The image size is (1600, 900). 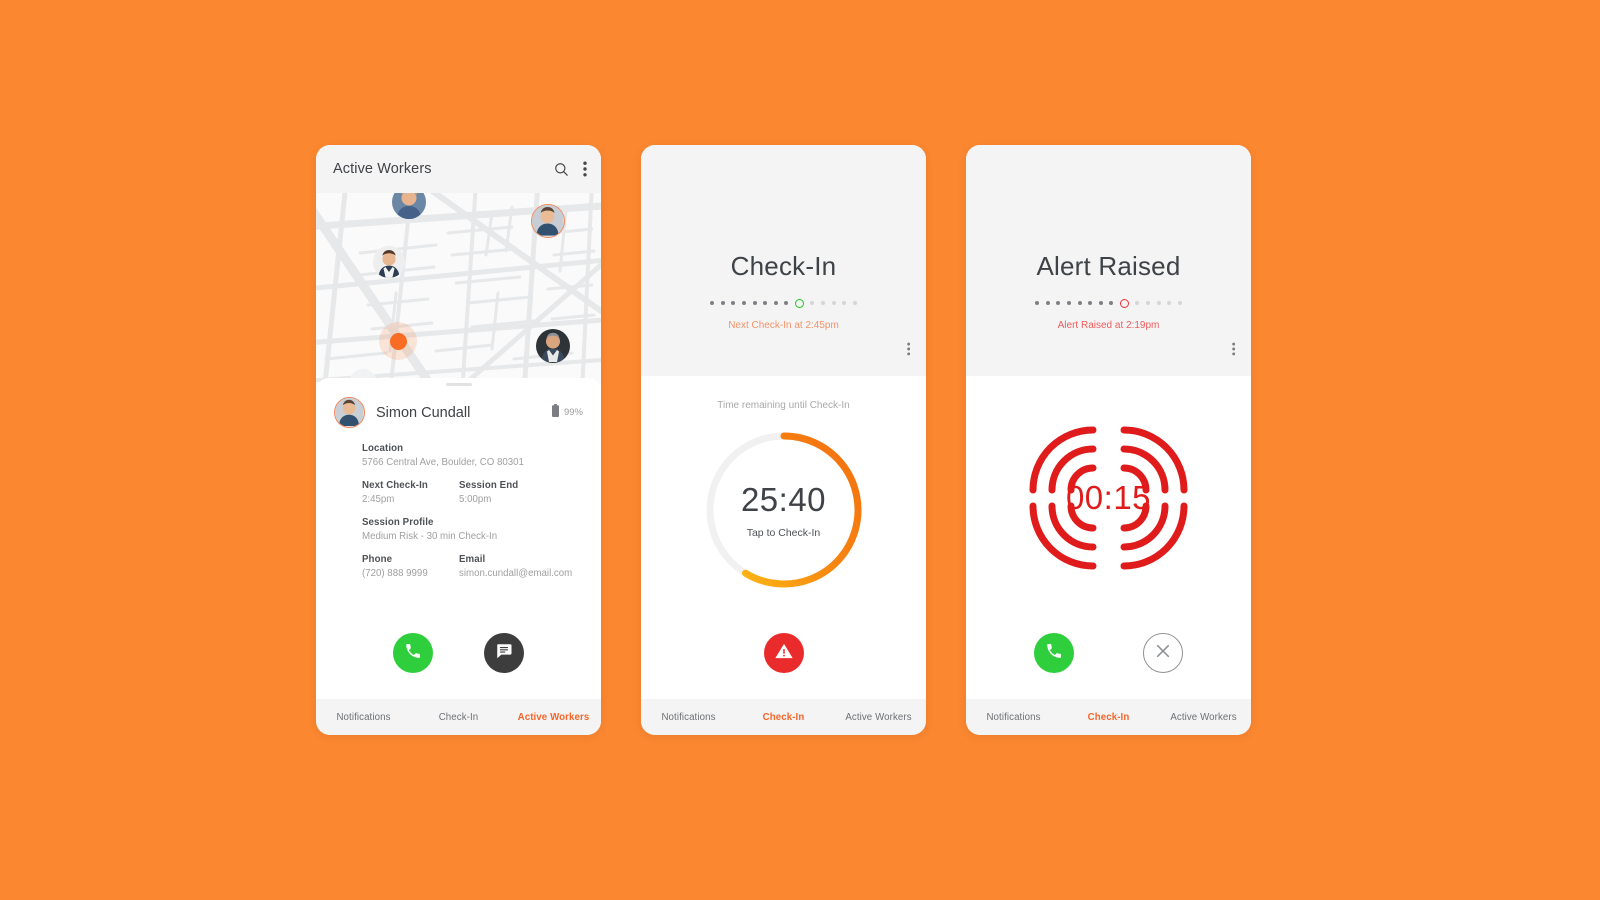 What do you see at coordinates (423, 412) in the screenshot?
I see `worker-name: Simon Cundall` at bounding box center [423, 412].